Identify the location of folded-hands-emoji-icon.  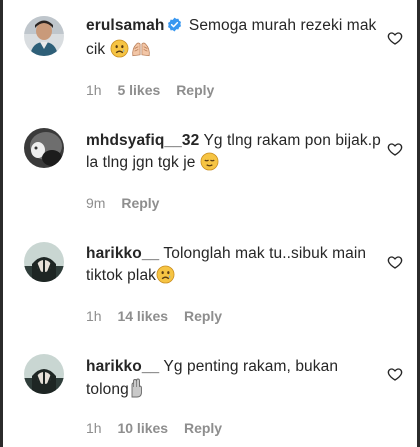
(141, 52).